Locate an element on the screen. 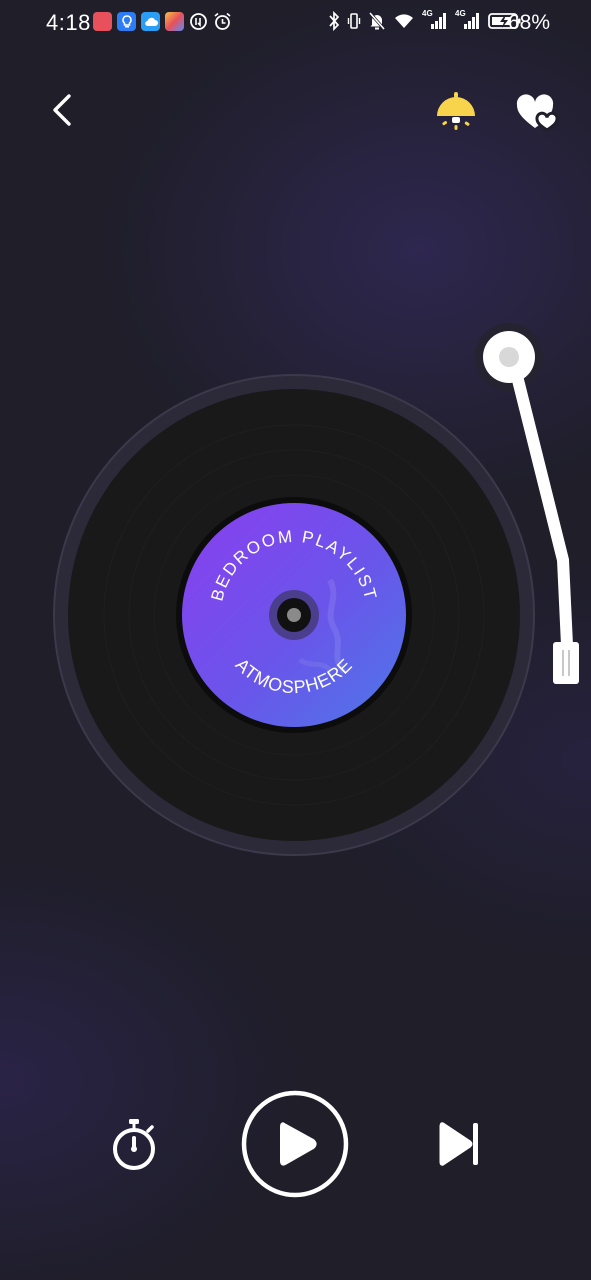 The height and width of the screenshot is (1280, 591). heart-favorites-icon is located at coordinates (537, 113).